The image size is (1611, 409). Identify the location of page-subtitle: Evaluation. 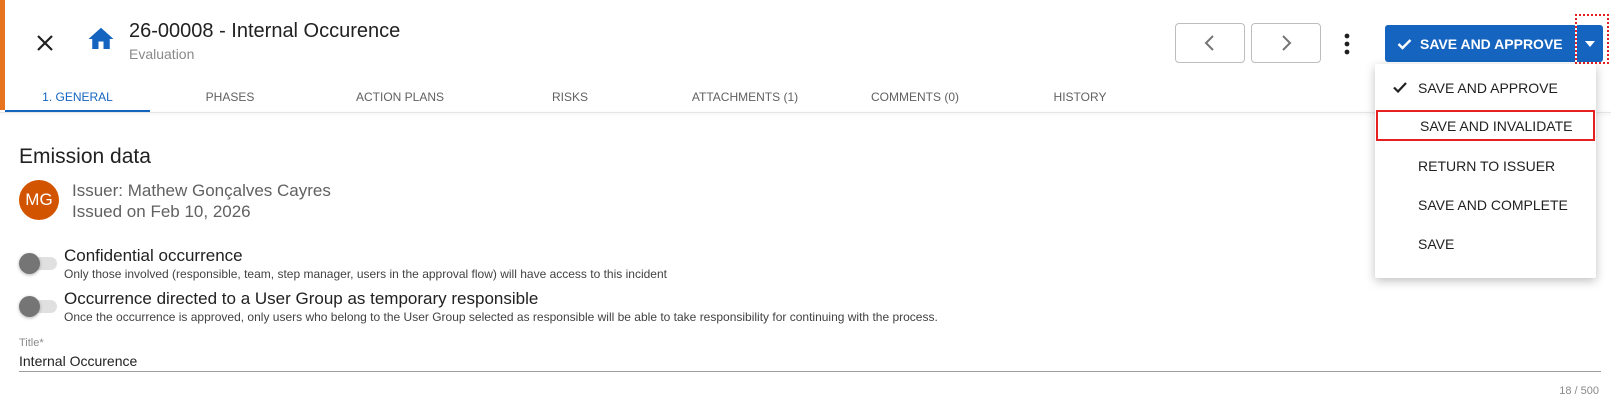
(162, 54).